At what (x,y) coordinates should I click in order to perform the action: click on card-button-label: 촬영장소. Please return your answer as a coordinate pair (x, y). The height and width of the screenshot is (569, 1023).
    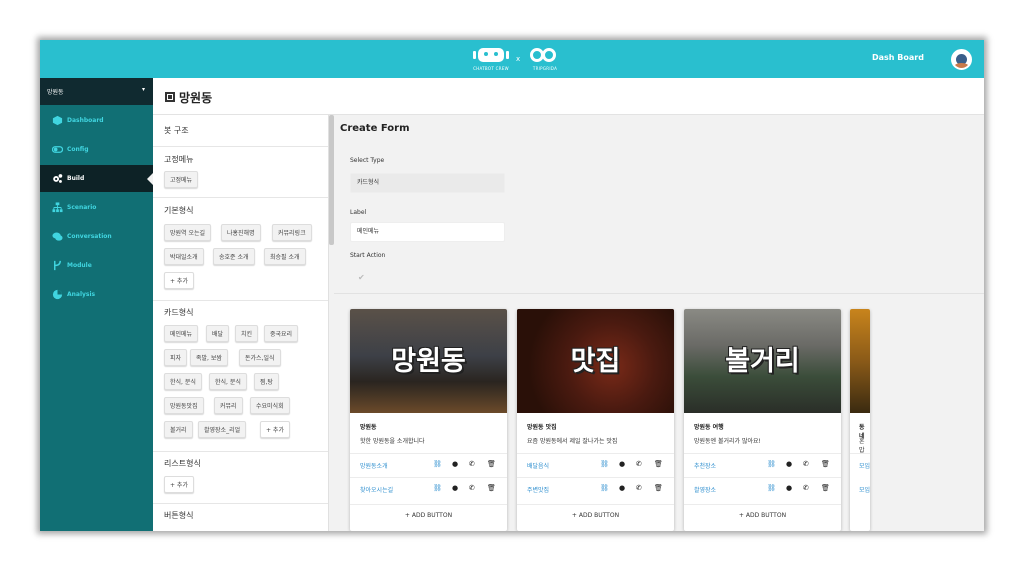
    Looking at the image, I should click on (705, 489).